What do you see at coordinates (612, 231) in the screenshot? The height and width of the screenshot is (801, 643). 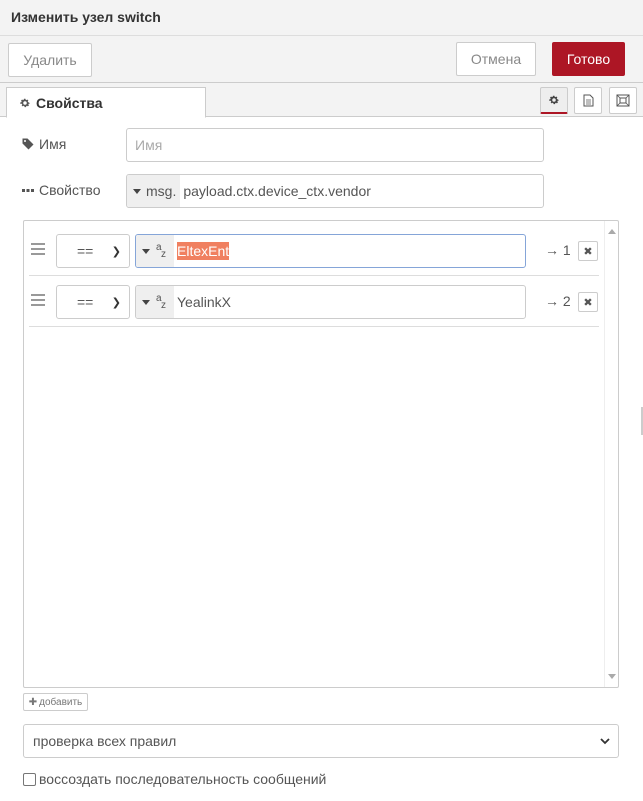 I see `scroll-up-icon` at bounding box center [612, 231].